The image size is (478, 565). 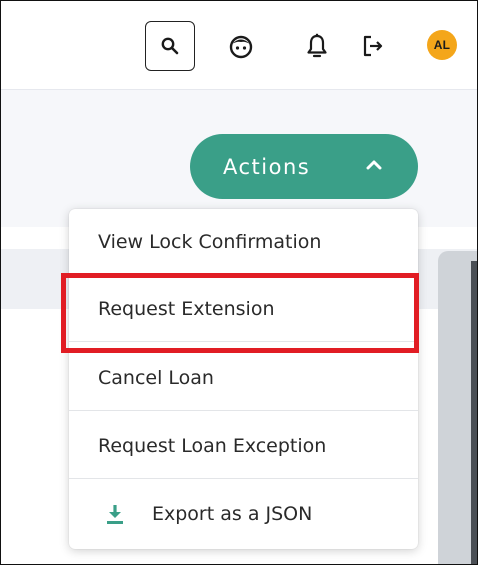 What do you see at coordinates (240, 313) in the screenshot?
I see `highlight-box` at bounding box center [240, 313].